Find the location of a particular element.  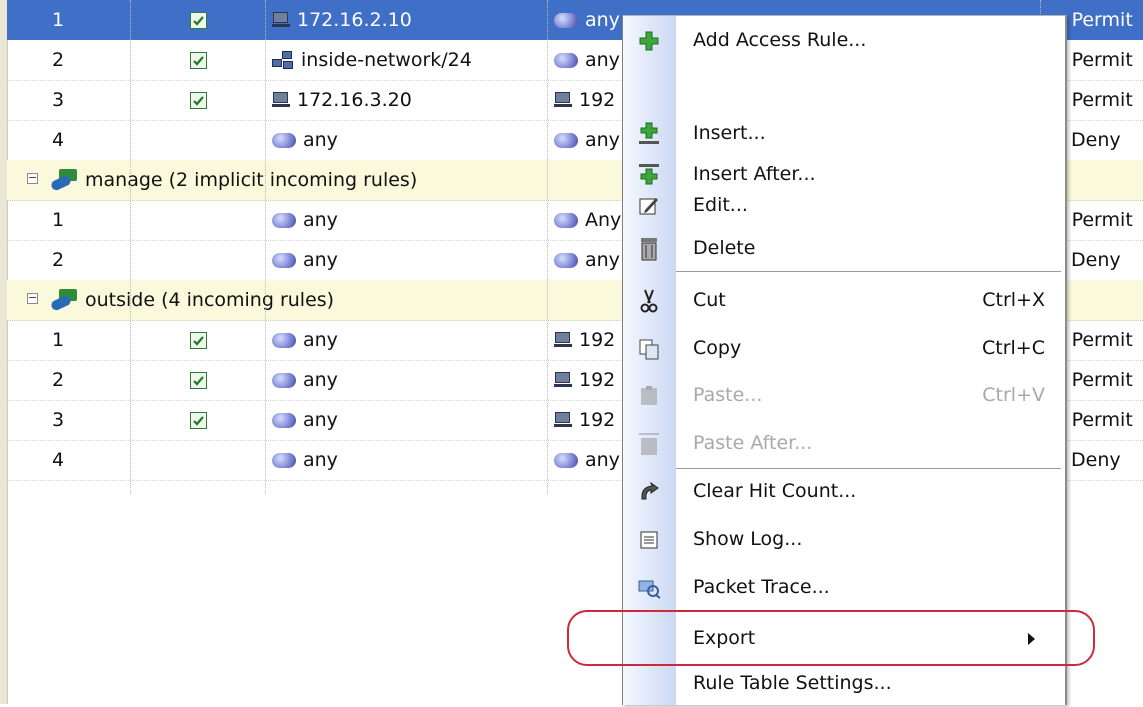

source-text: 172.16.2.10 is located at coordinates (354, 20).